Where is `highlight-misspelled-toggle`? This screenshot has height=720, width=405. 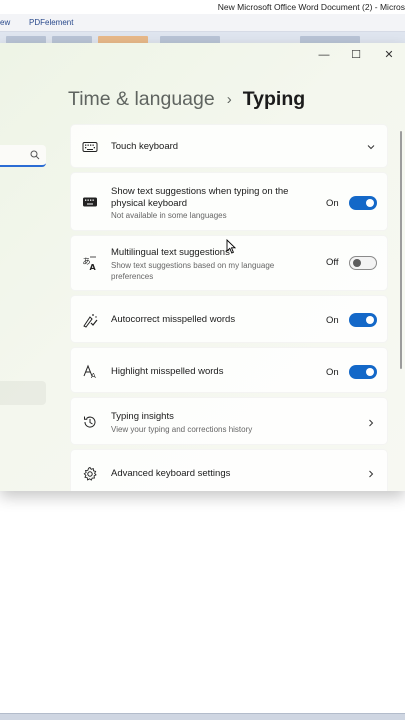 highlight-misspelled-toggle is located at coordinates (363, 372).